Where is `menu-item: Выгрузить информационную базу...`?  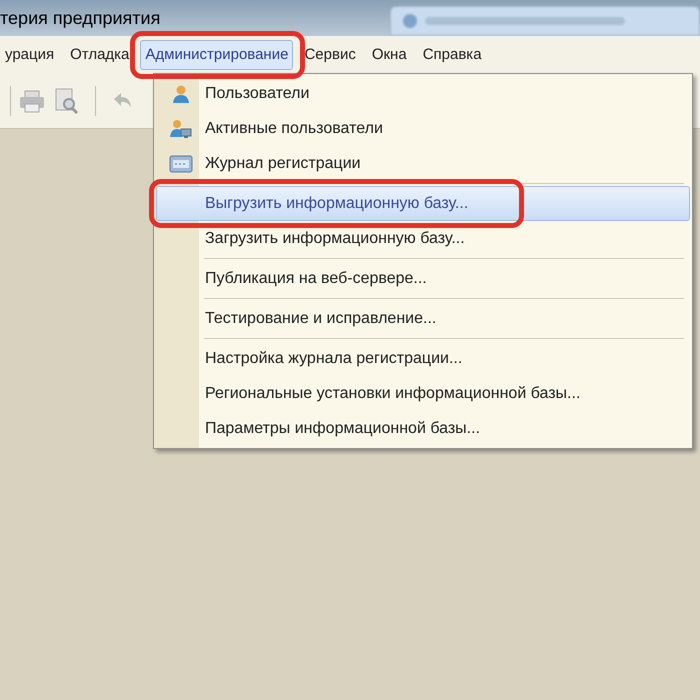
menu-item: Выгрузить информационную базу... is located at coordinates (423, 203).